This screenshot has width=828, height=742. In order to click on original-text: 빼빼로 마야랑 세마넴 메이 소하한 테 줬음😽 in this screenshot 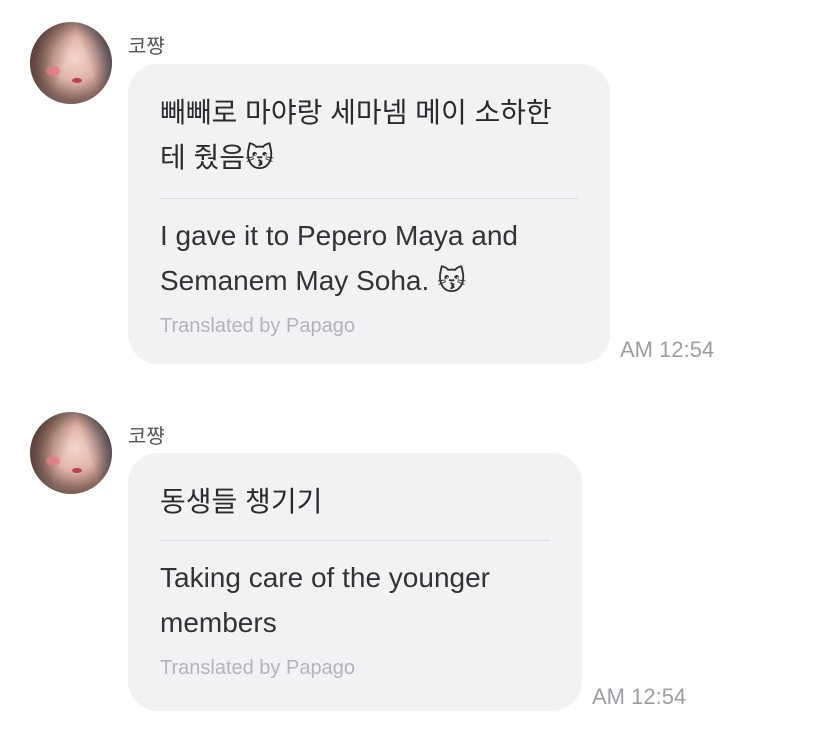, I will do `click(356, 135)`.